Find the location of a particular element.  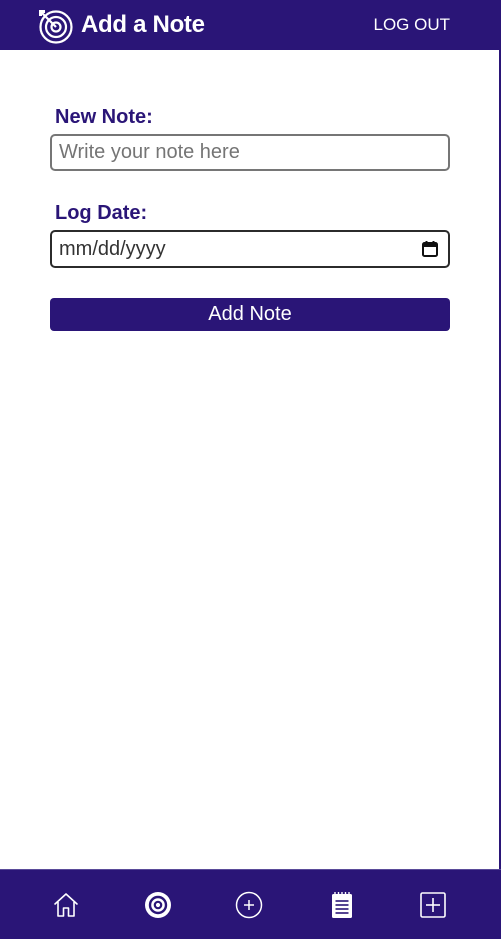

page-title: Add a Note is located at coordinates (143, 24).